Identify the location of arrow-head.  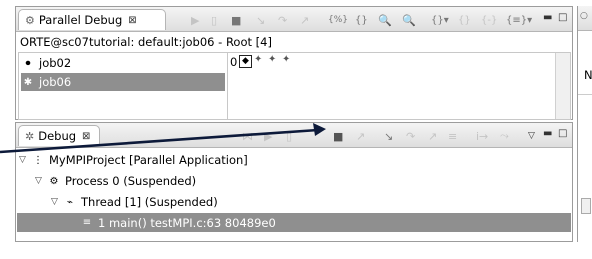
(319, 129).